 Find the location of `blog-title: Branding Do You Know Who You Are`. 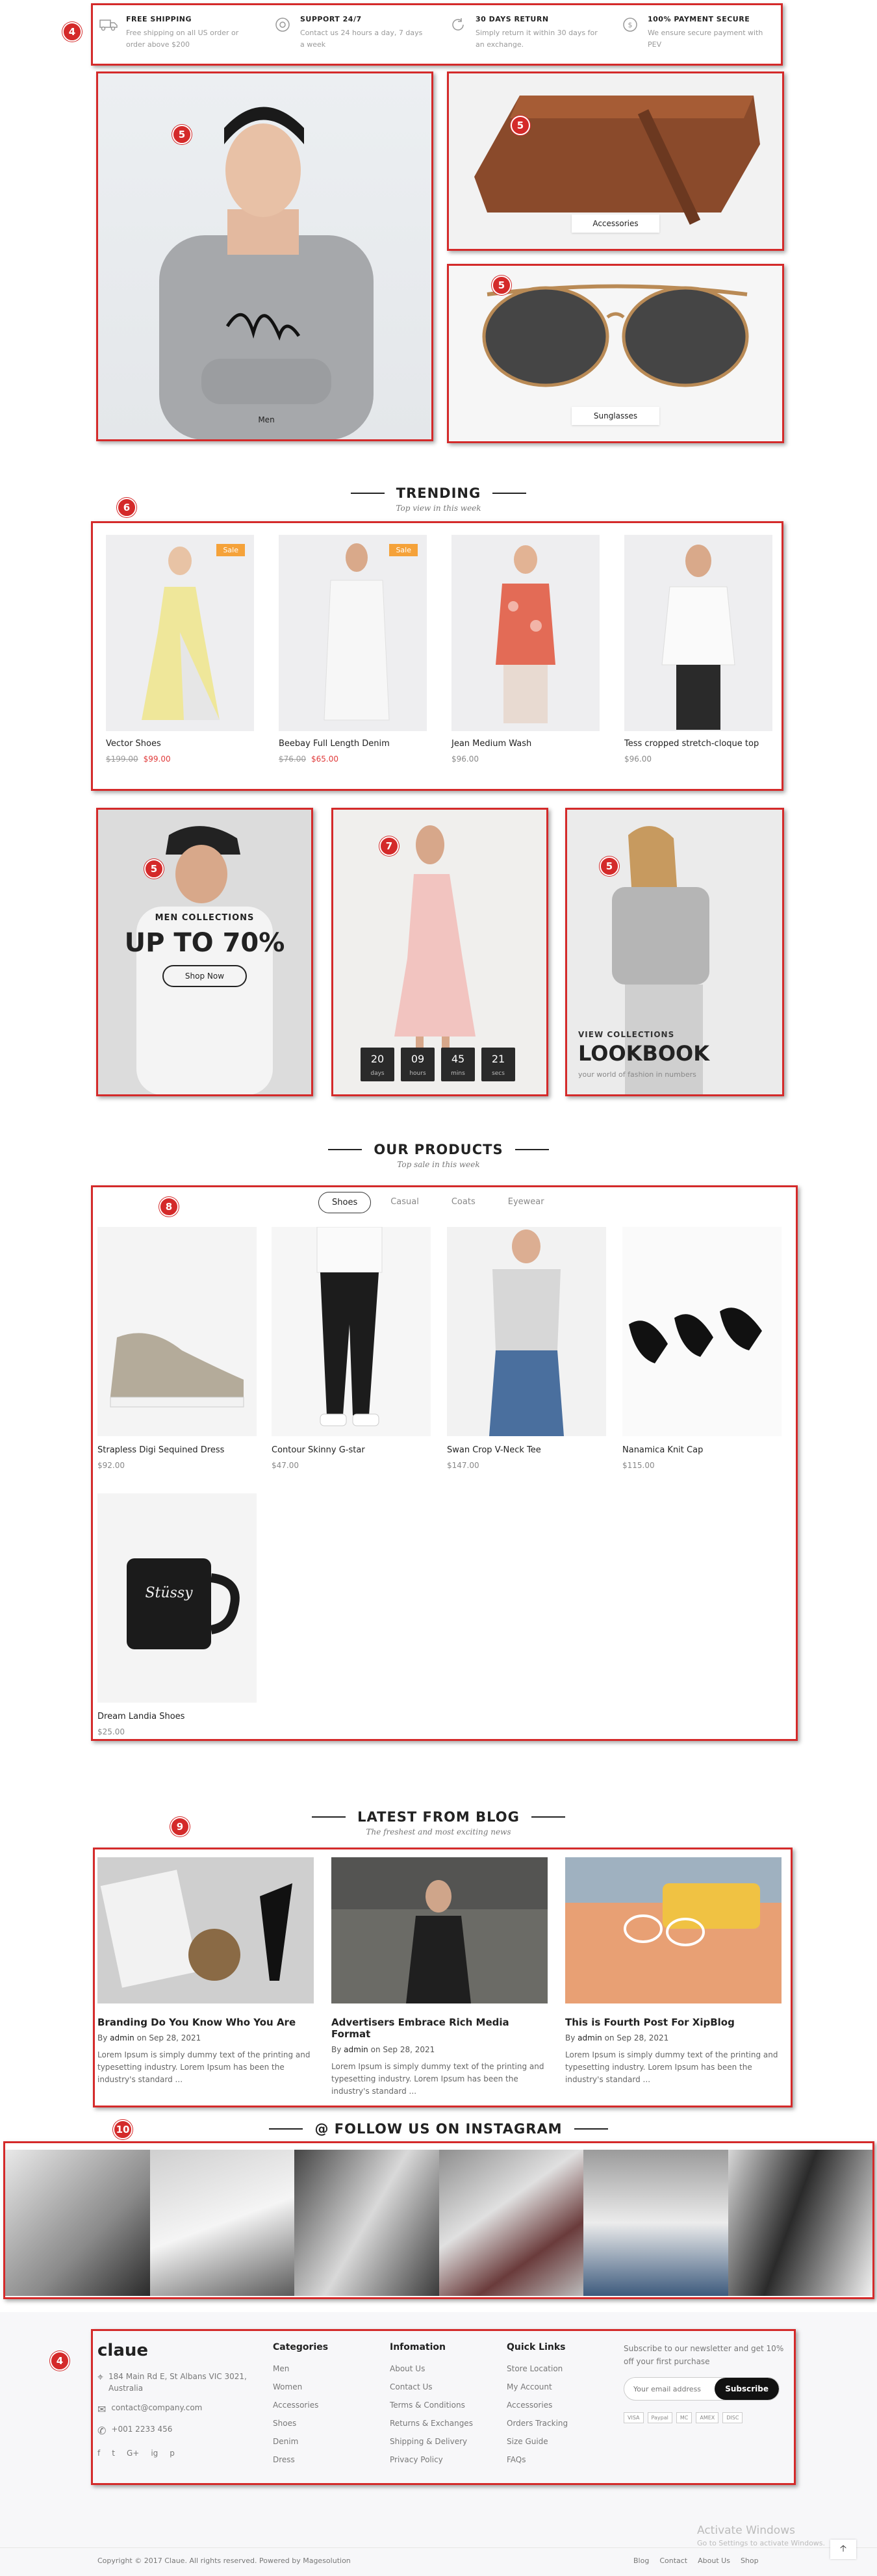

blog-title: Branding Do You Know Who You Are is located at coordinates (206, 2022).